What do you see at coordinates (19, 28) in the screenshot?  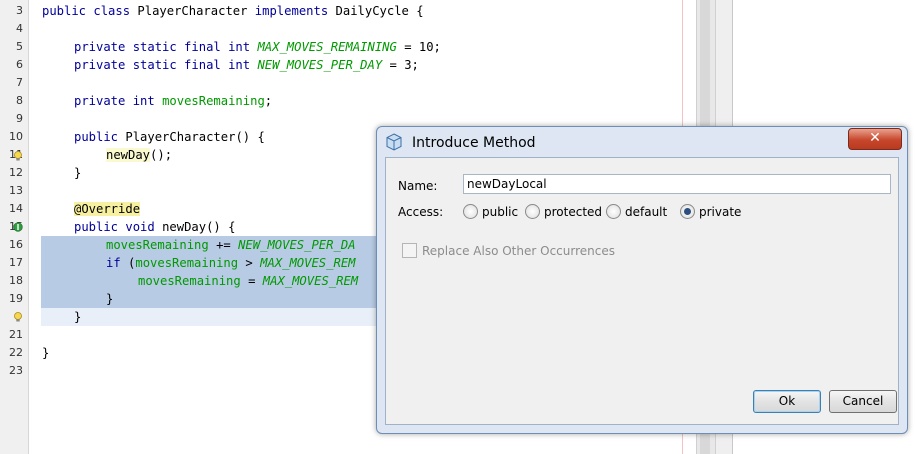 I see `line-number: 4` at bounding box center [19, 28].